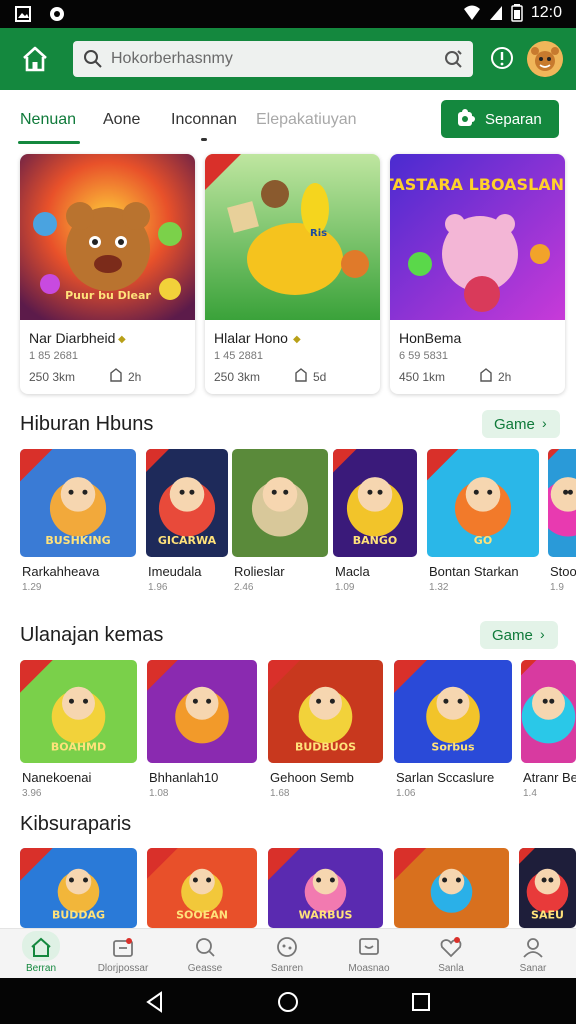  What do you see at coordinates (78, 503) in the screenshot?
I see `game-tile-artwork: BUSHKING` at bounding box center [78, 503].